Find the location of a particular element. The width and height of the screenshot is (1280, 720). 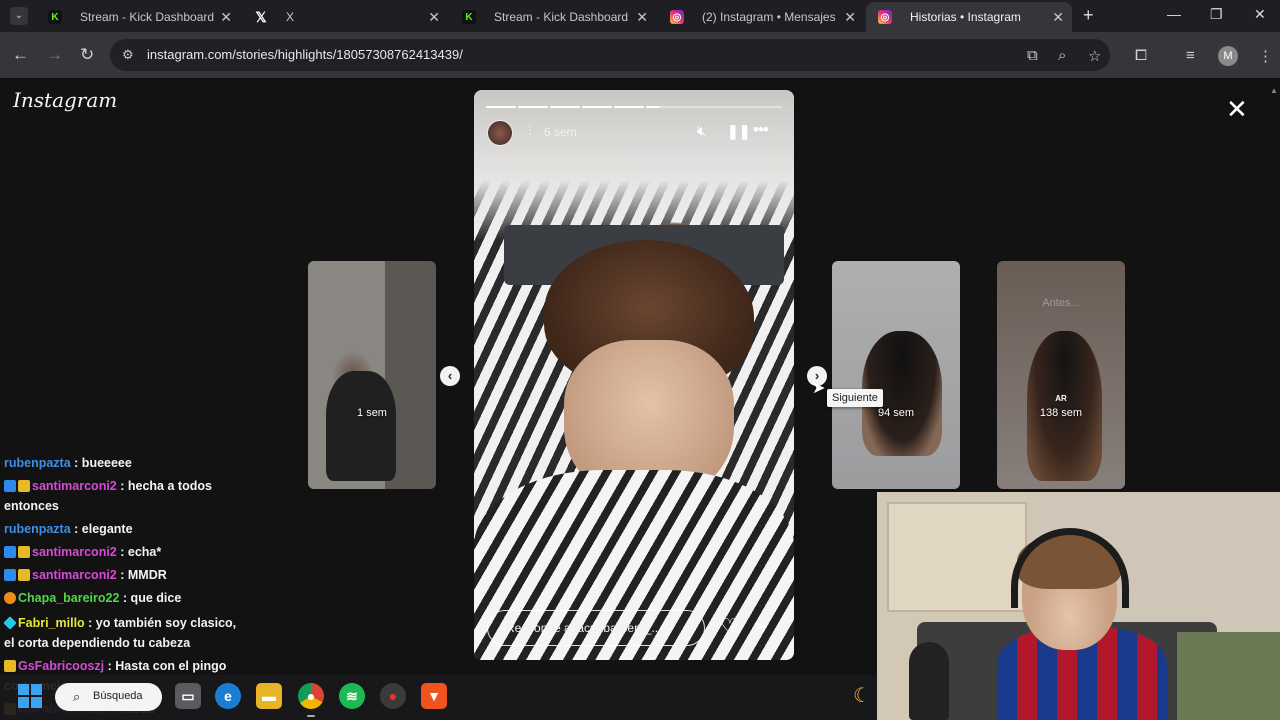

new-tab-icon: + is located at coordinates (1088, 15).